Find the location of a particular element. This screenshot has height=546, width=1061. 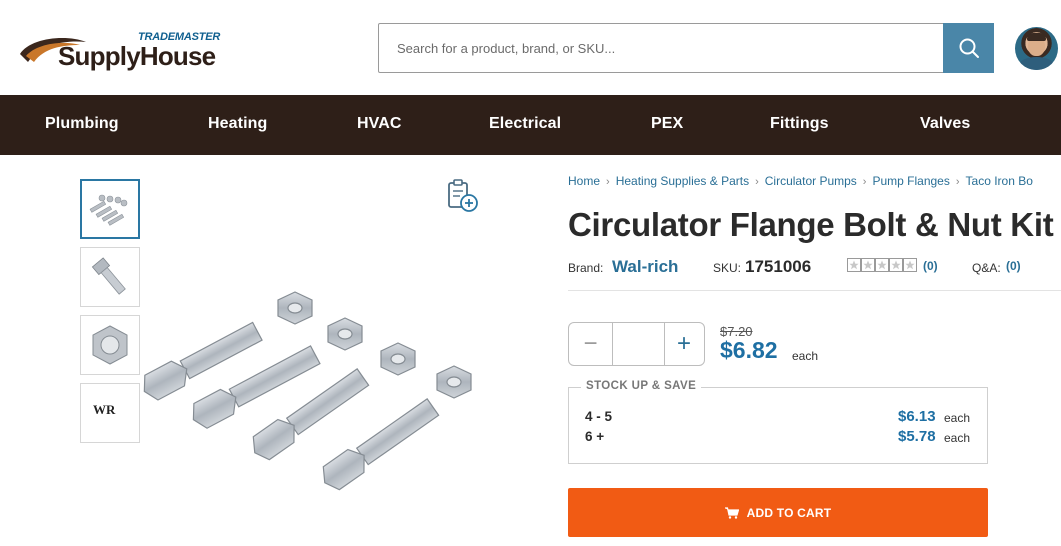

thumbnail-brand-logo: WR is located at coordinates (110, 413).